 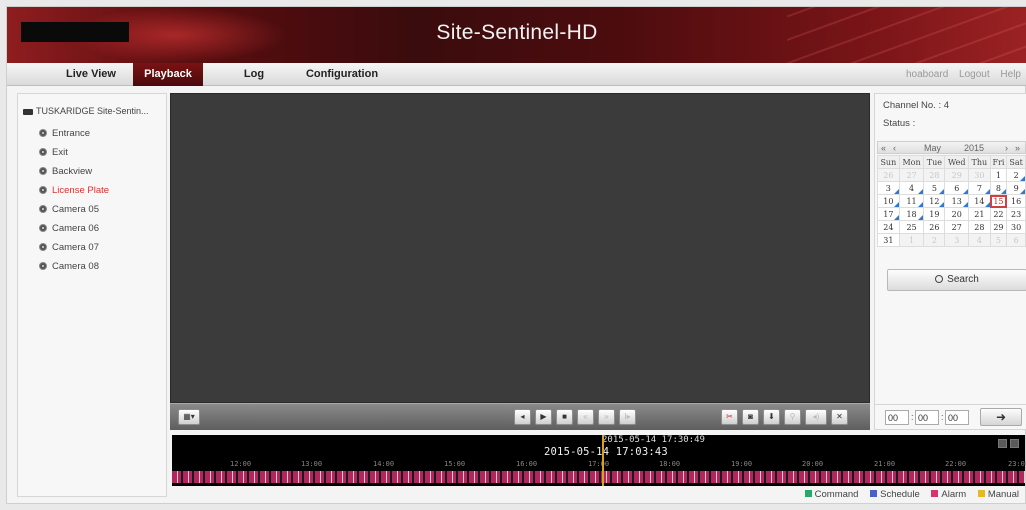 I want to click on dvr-icon, so click(x=28, y=111).